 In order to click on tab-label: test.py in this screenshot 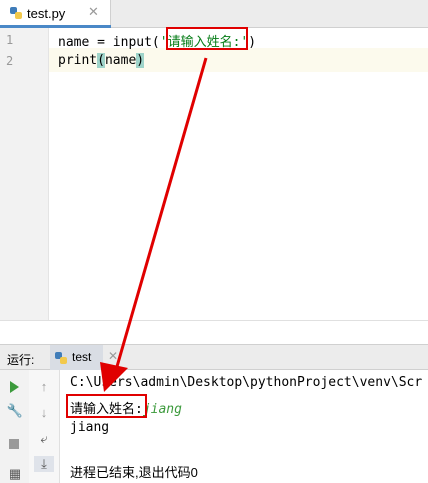, I will do `click(46, 13)`.